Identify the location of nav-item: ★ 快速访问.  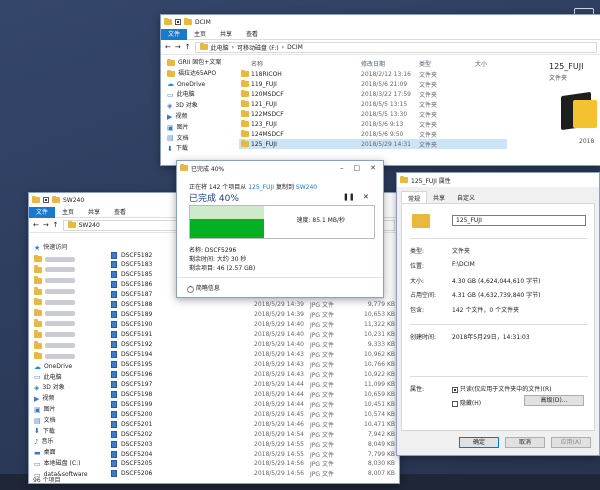
(66, 248).